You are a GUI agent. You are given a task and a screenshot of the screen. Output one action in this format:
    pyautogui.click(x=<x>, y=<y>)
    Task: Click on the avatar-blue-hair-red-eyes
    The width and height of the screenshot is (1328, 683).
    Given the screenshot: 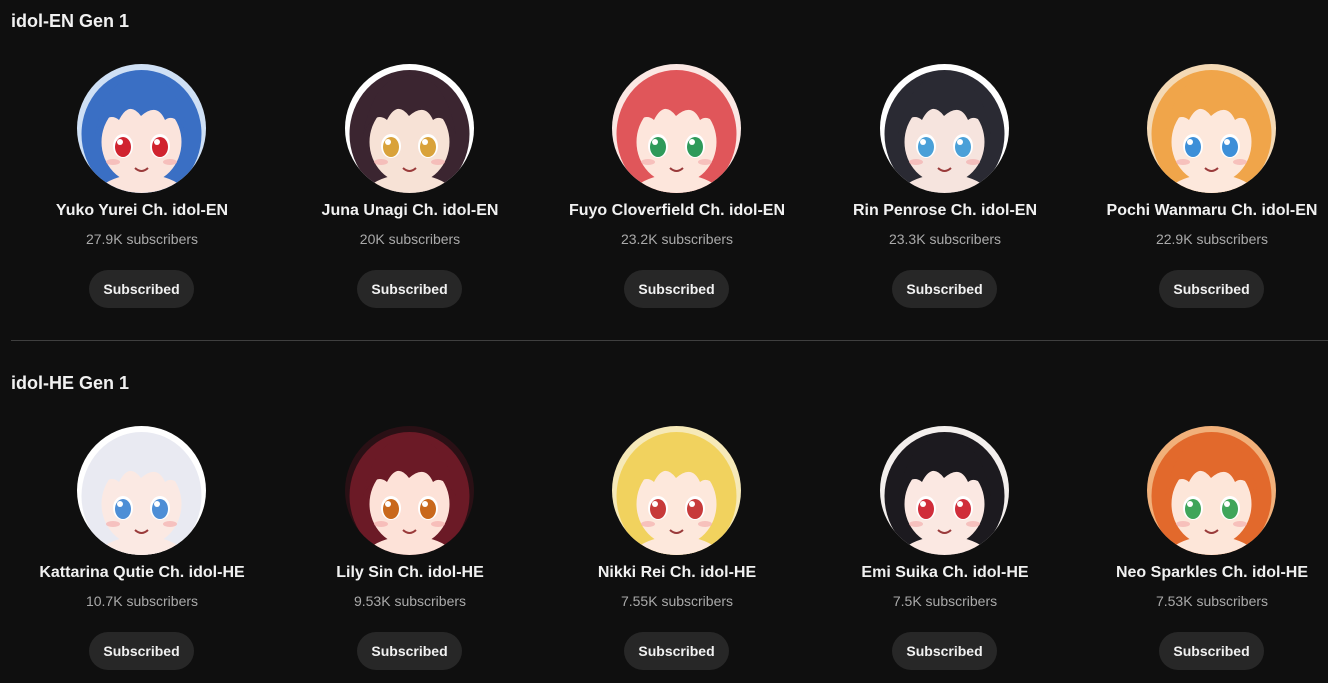 What is the action you would take?
    pyautogui.click(x=141, y=128)
    